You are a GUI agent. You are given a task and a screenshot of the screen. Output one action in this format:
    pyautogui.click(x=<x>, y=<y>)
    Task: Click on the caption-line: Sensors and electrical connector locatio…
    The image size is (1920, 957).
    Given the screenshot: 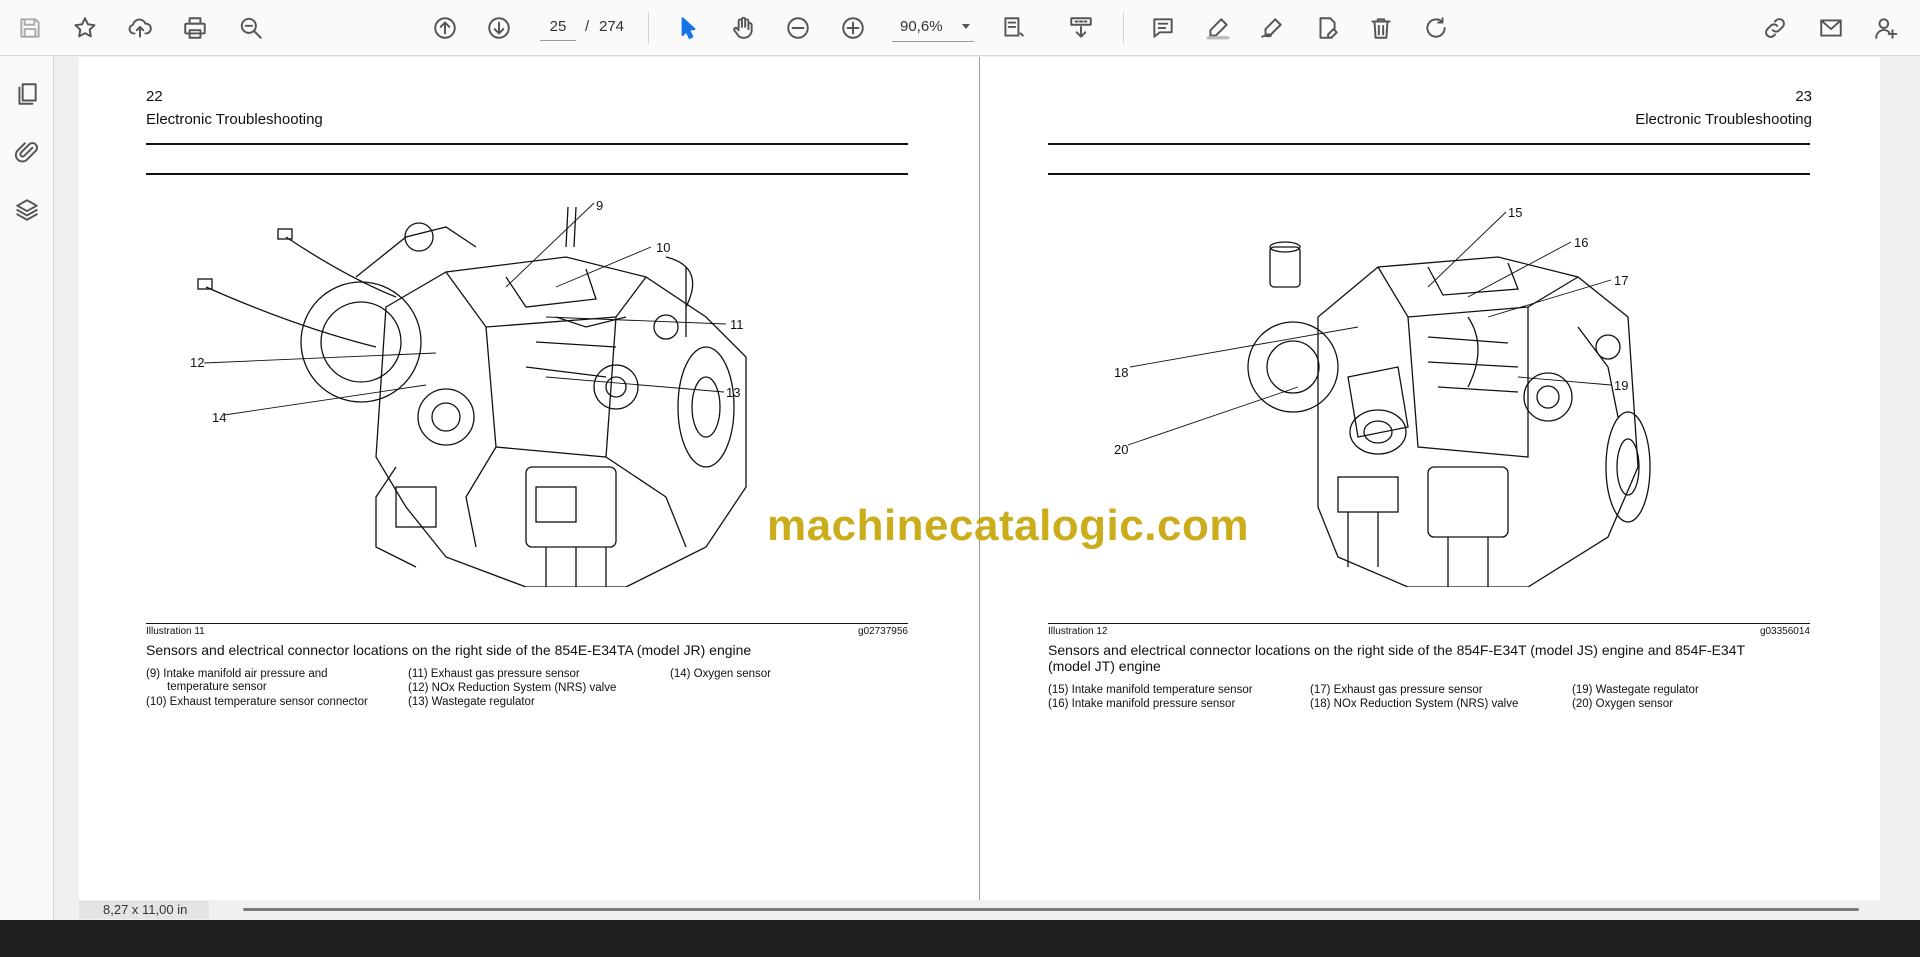 What is the action you would take?
    pyautogui.click(x=1397, y=650)
    